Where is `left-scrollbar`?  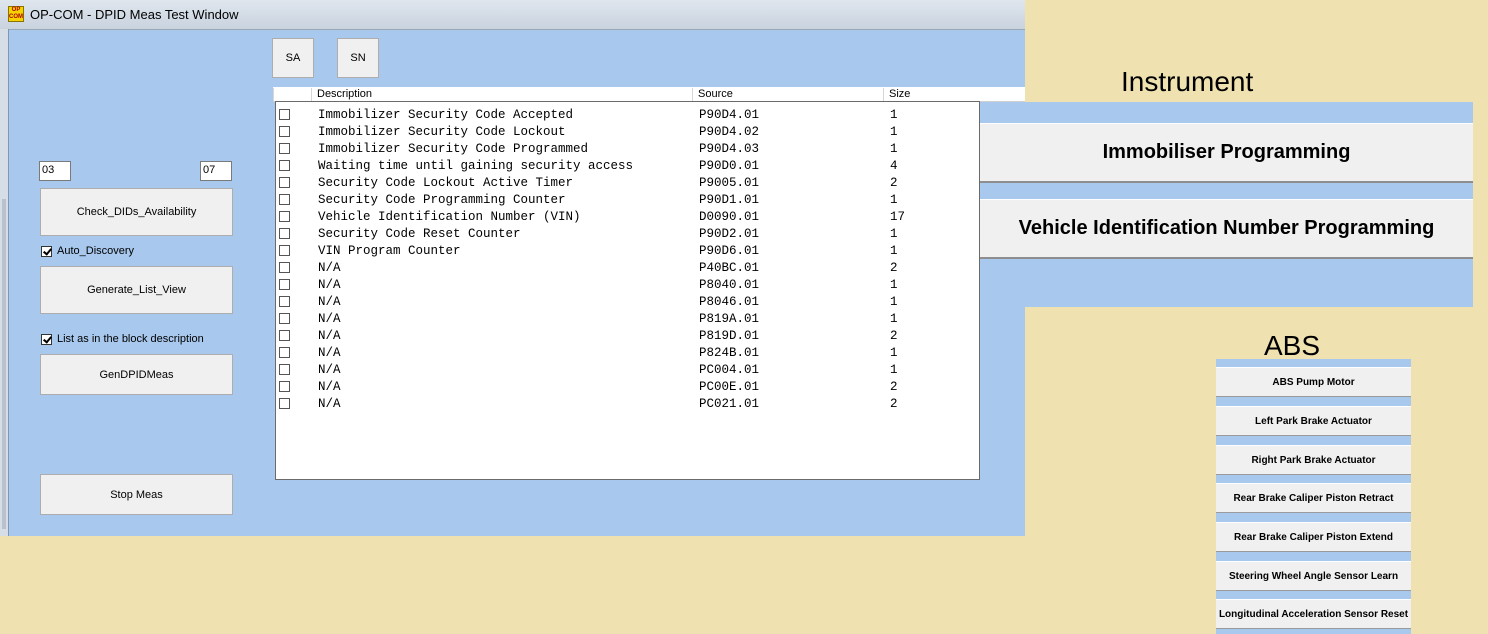 left-scrollbar is located at coordinates (4, 282).